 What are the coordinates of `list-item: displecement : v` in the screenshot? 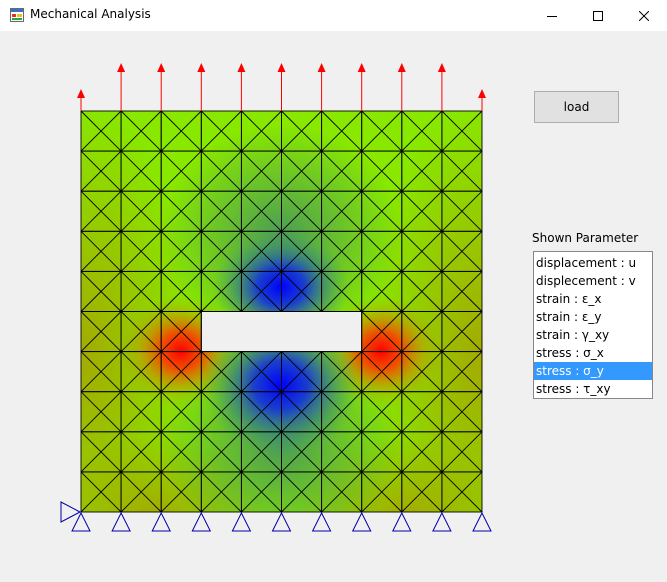 It's located at (593, 281).